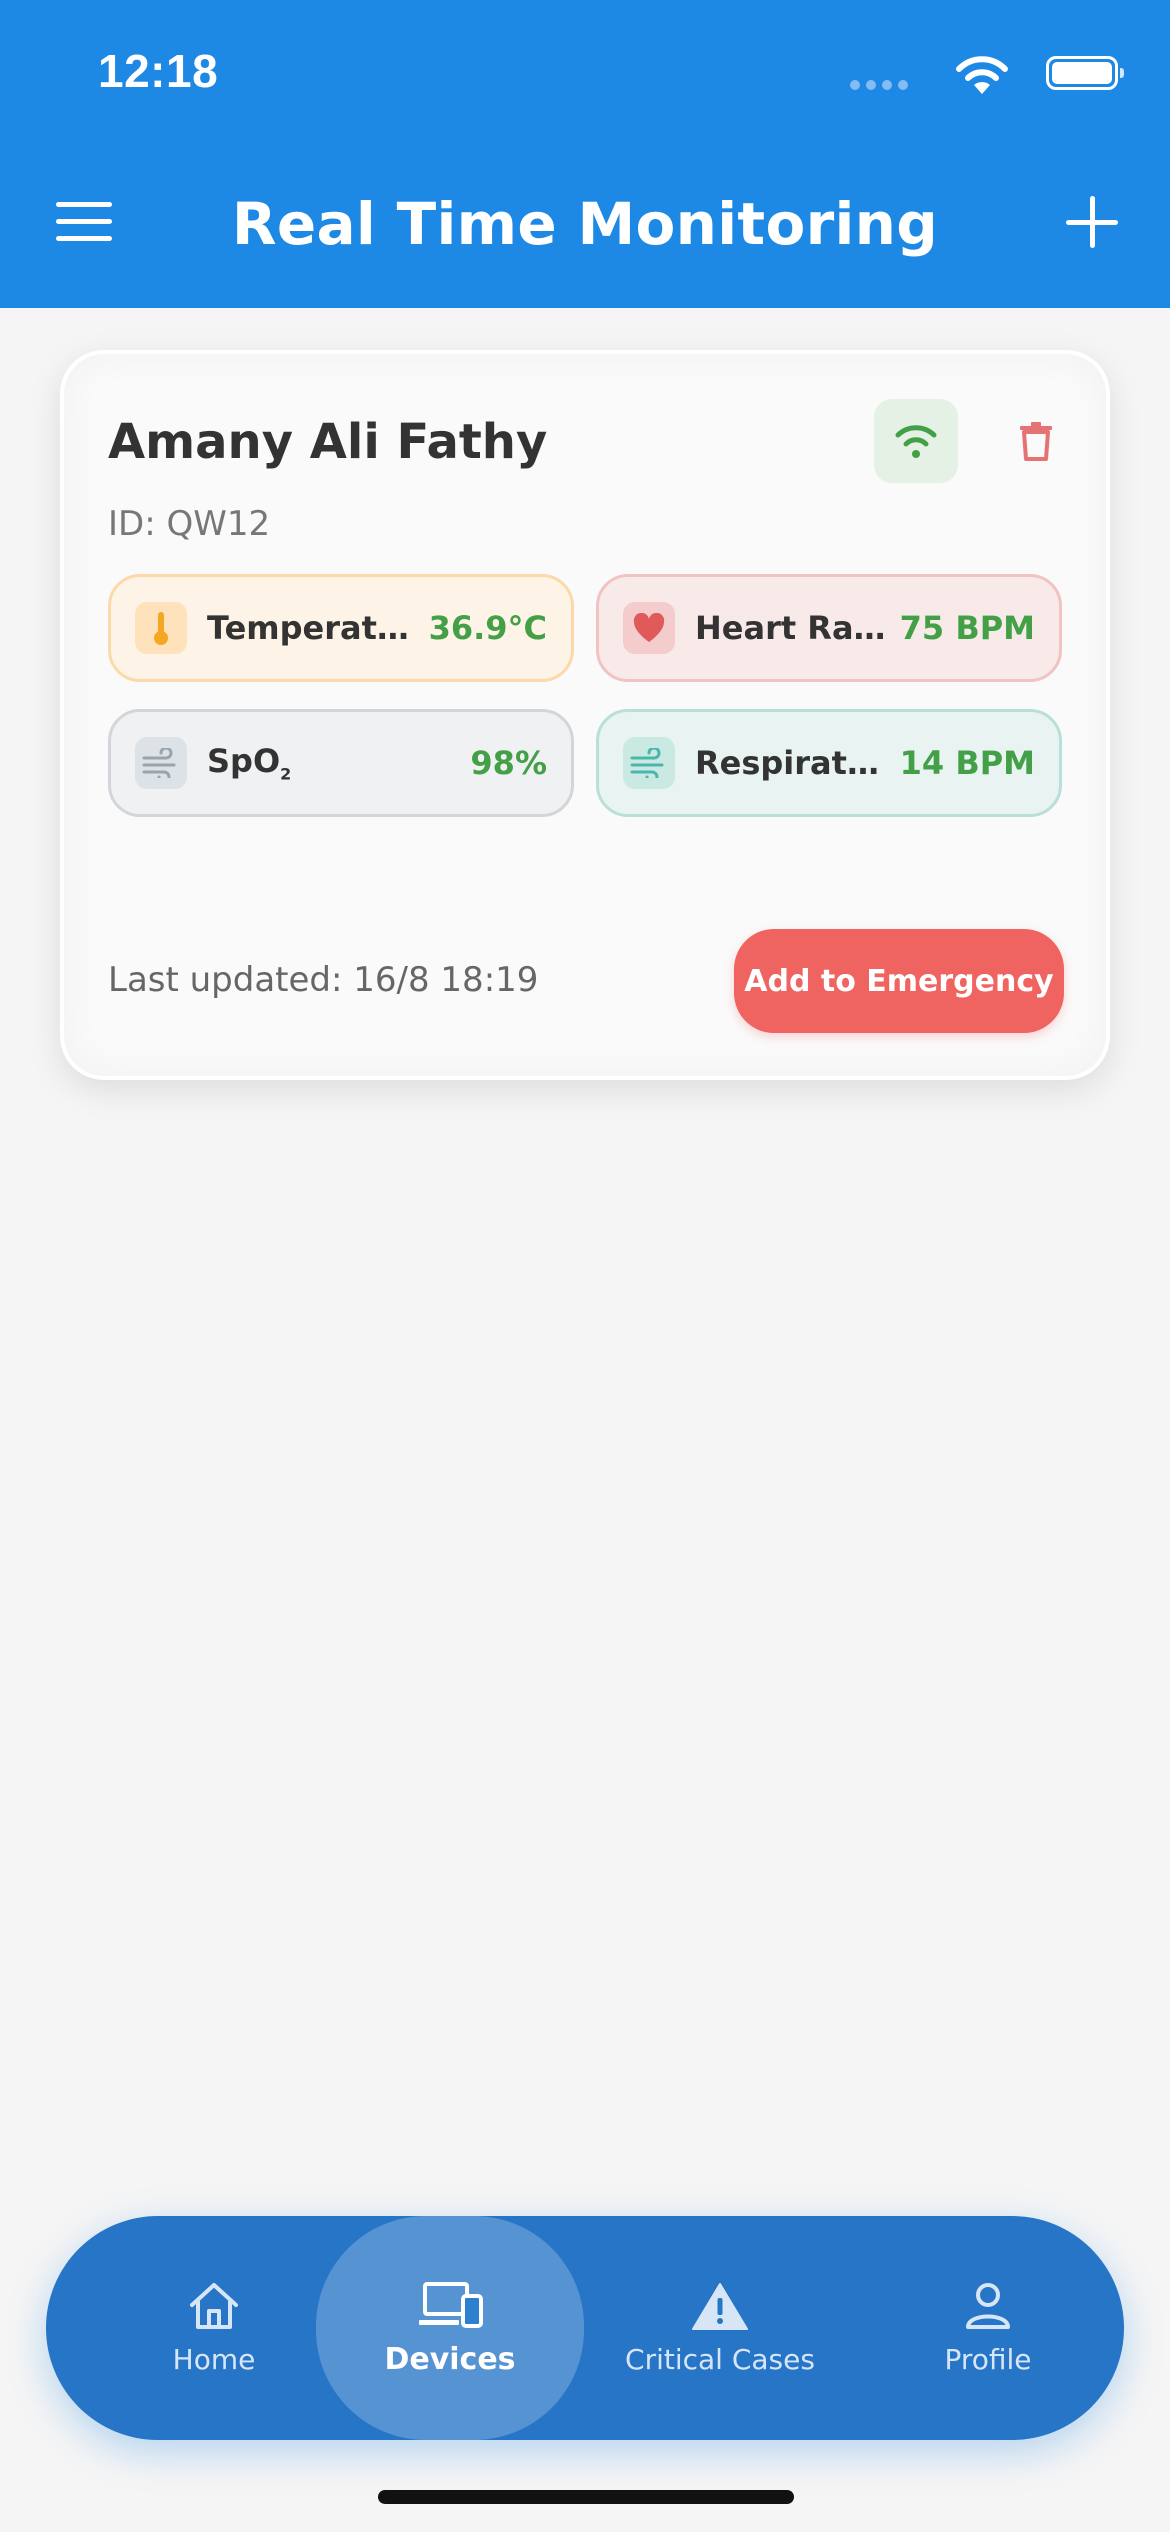  I want to click on patient-id: ID: QW12, so click(189, 524).